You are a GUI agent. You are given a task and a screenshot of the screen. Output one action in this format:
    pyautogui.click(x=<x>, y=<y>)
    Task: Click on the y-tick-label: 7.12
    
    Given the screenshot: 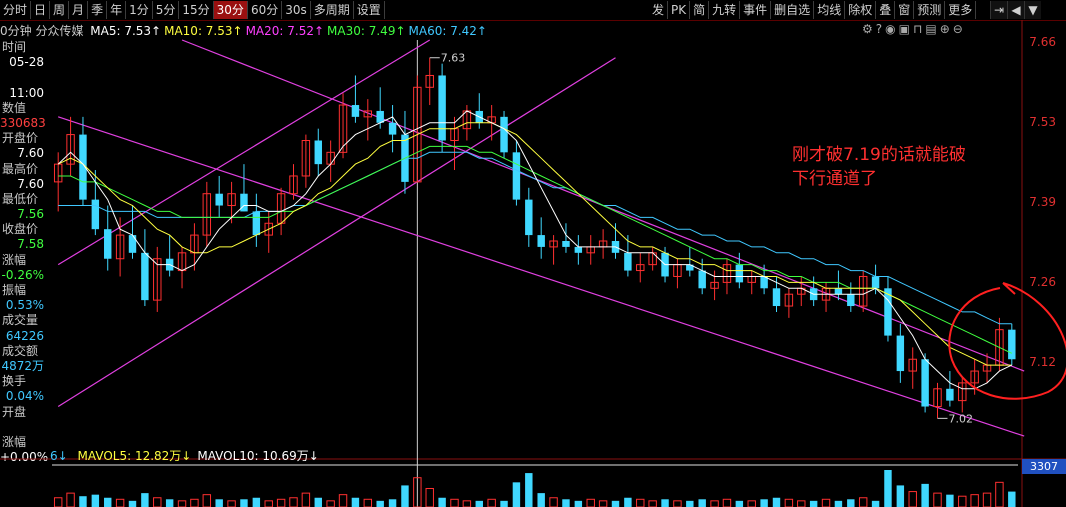 What is the action you would take?
    pyautogui.click(x=1042, y=362)
    